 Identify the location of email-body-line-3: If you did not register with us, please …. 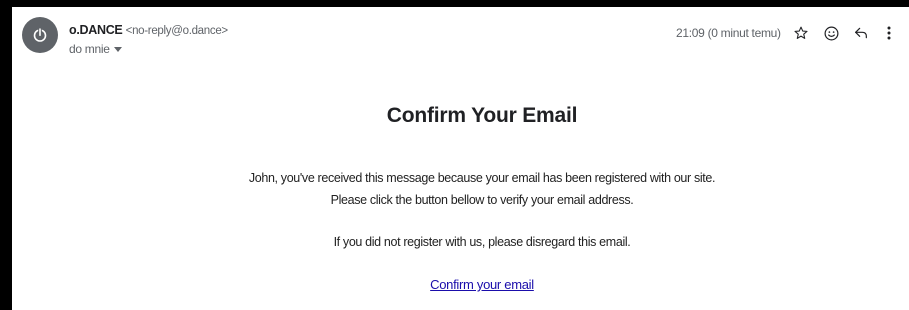
(482, 242).